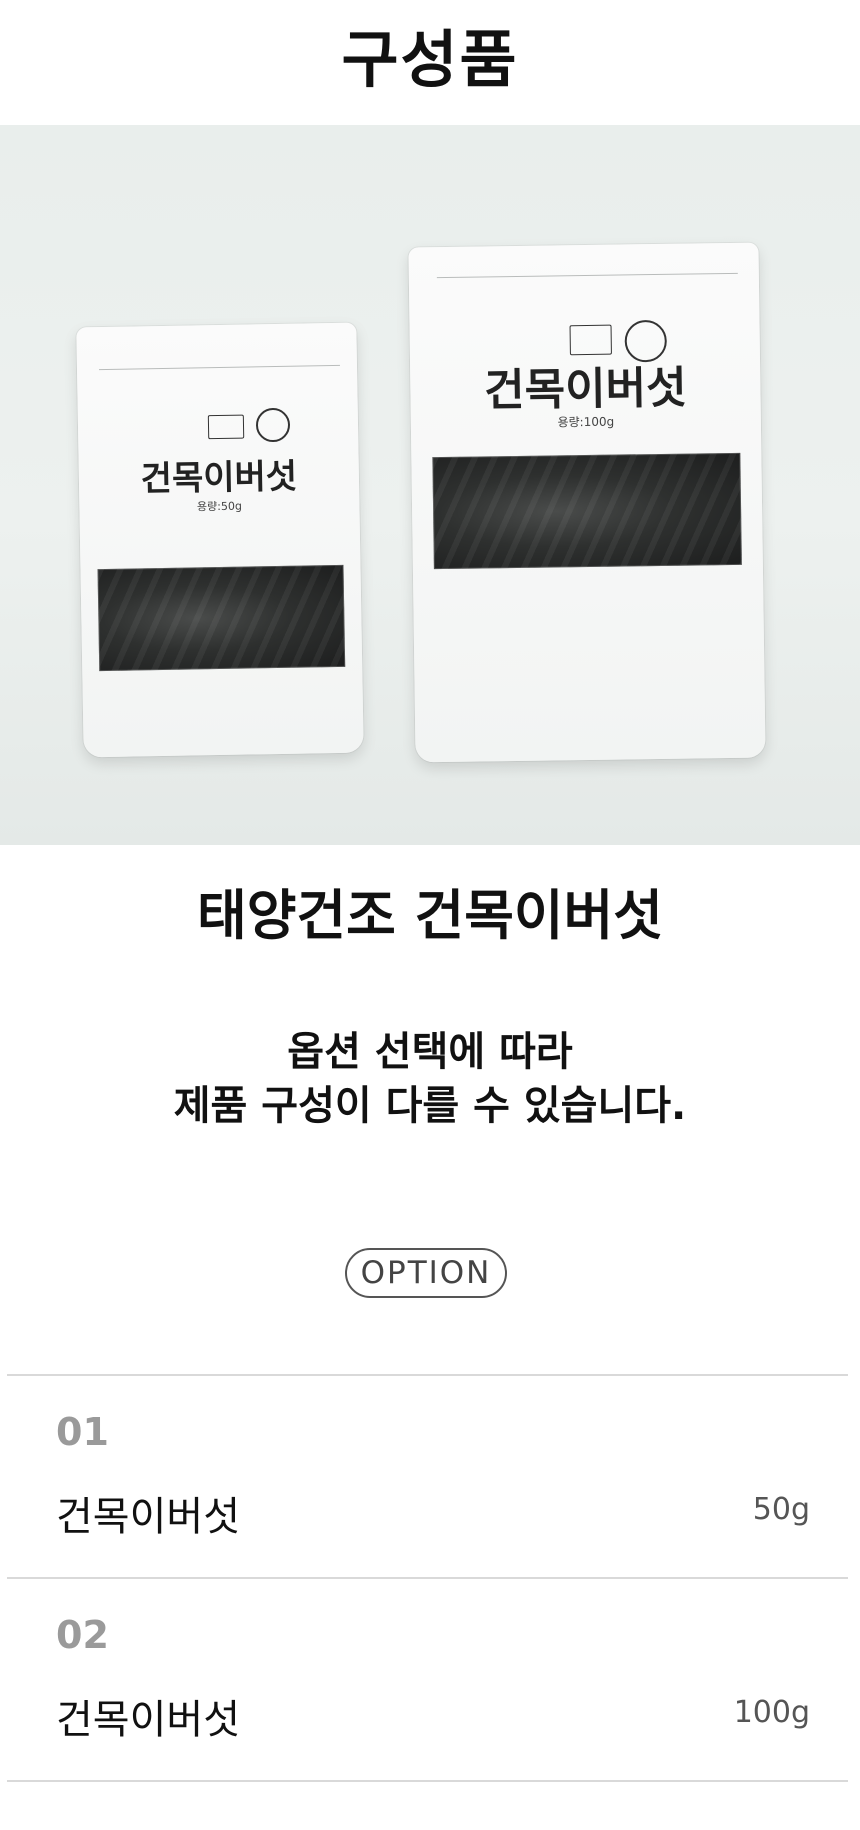 The width and height of the screenshot is (860, 1830). What do you see at coordinates (430, 1052) in the screenshot?
I see `notice-line-1: 옵션 선택에 따라` at bounding box center [430, 1052].